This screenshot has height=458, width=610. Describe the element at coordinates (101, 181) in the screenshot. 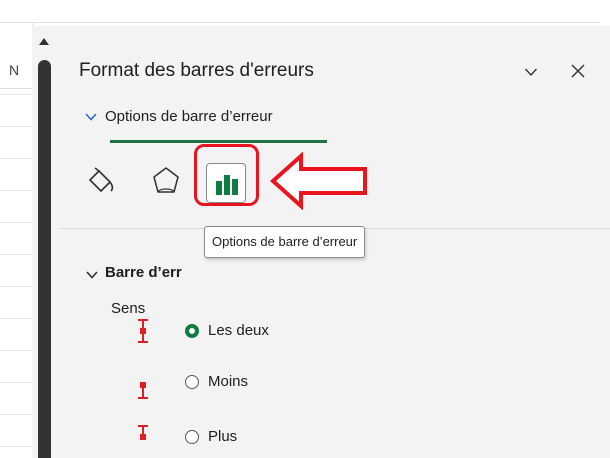

I see `fill-line-icon` at that location.